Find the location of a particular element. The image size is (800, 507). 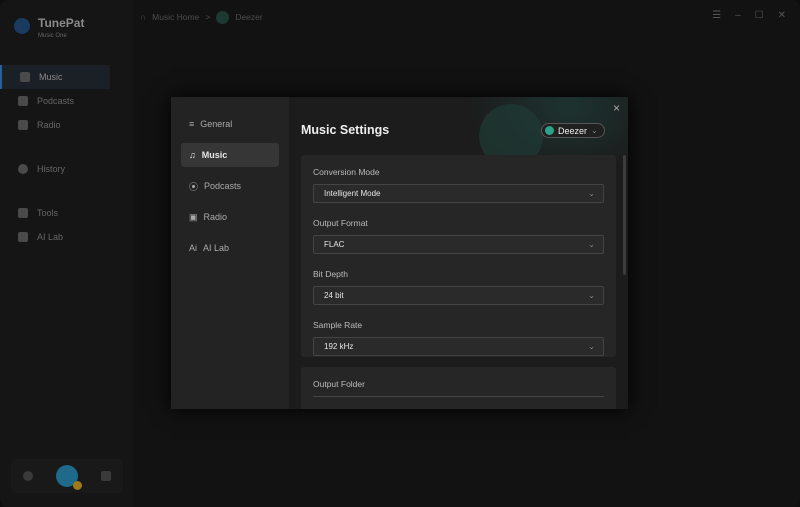

close-window-icon: ✕ is located at coordinates (782, 15).